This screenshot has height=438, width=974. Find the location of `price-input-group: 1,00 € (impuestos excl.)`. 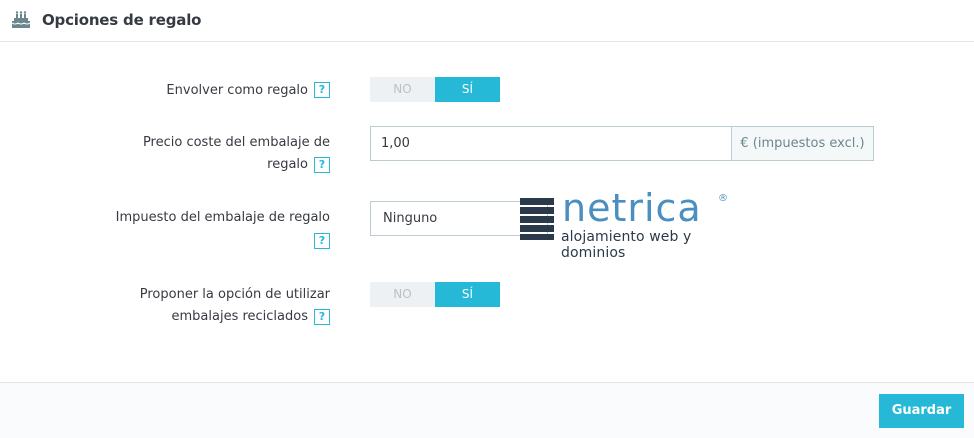

price-input-group: 1,00 € (impuestos excl.) is located at coordinates (622, 143).